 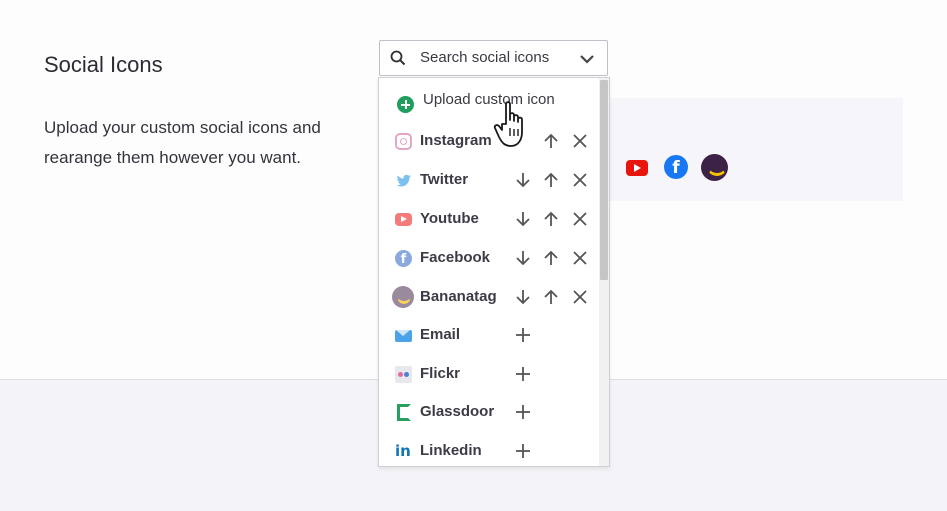 What do you see at coordinates (404, 412) in the screenshot?
I see `glassdoor-icon` at bounding box center [404, 412].